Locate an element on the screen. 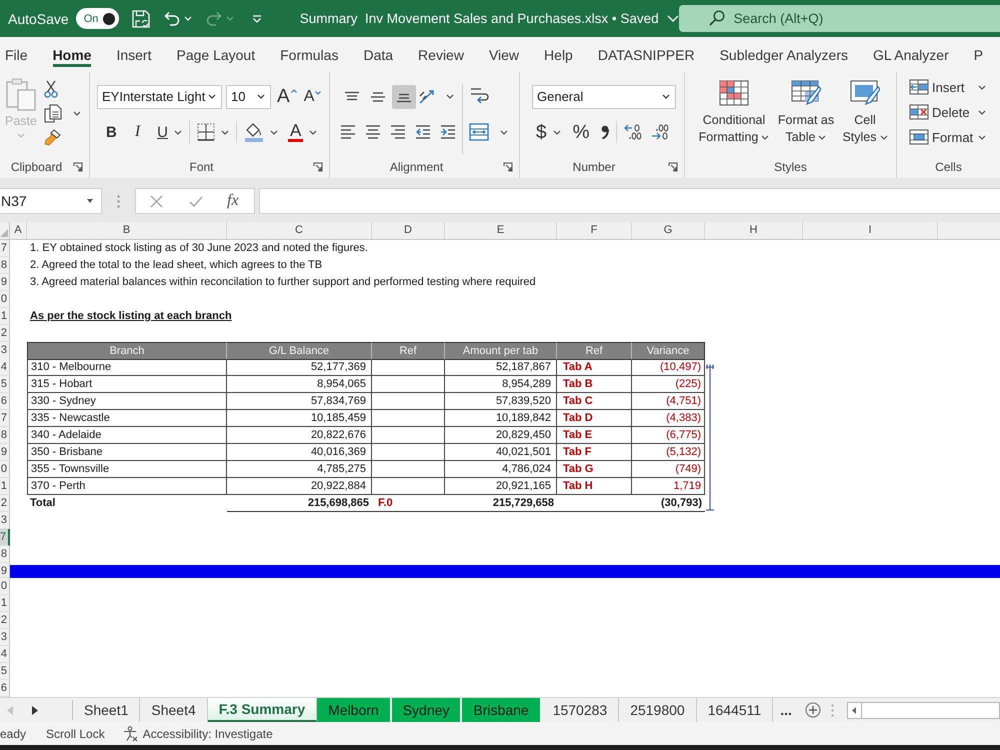 The height and width of the screenshot is (750, 1000). ribbon-tab: Data is located at coordinates (378, 52).